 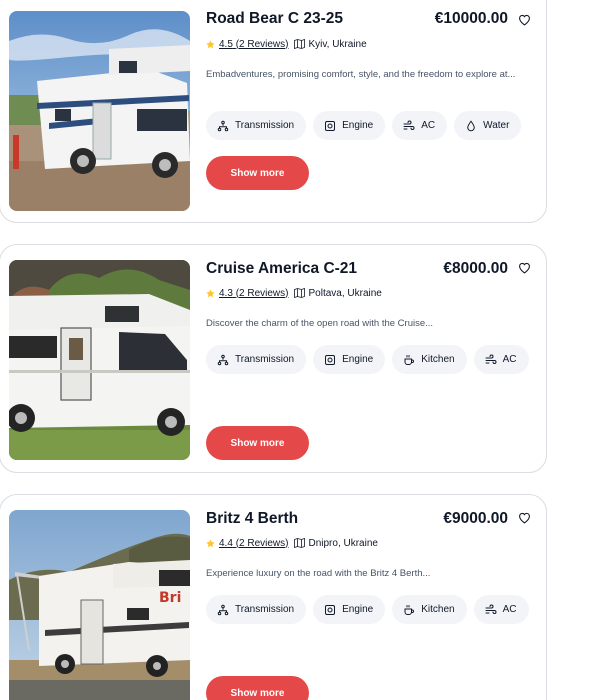 What do you see at coordinates (471, 18) in the screenshot?
I see `camper-price: €10000.00` at bounding box center [471, 18].